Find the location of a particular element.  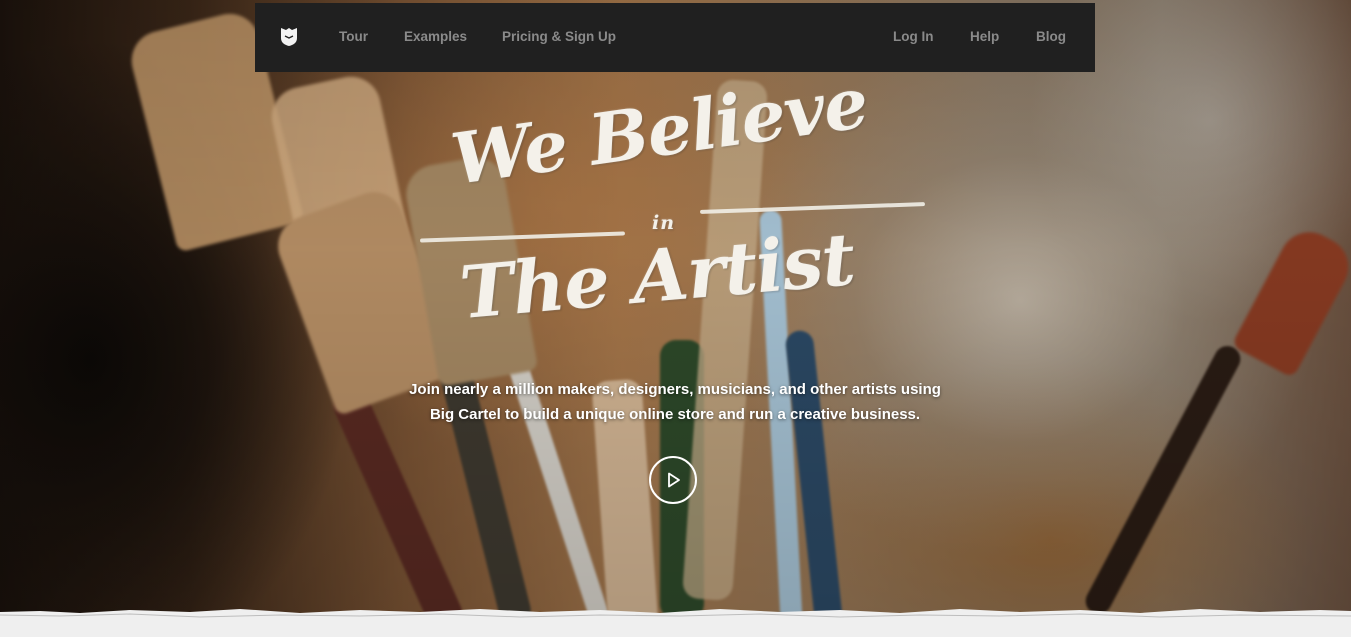

torn-paper-edge is located at coordinates (675, 615).